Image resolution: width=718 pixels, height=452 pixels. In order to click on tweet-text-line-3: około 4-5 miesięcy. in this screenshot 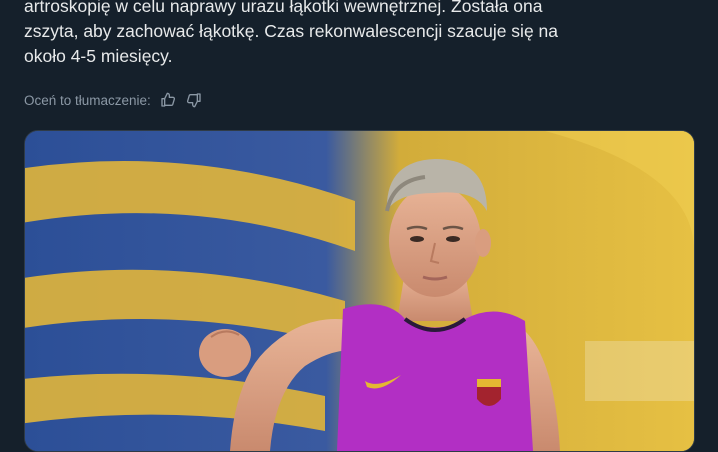, I will do `click(98, 56)`.